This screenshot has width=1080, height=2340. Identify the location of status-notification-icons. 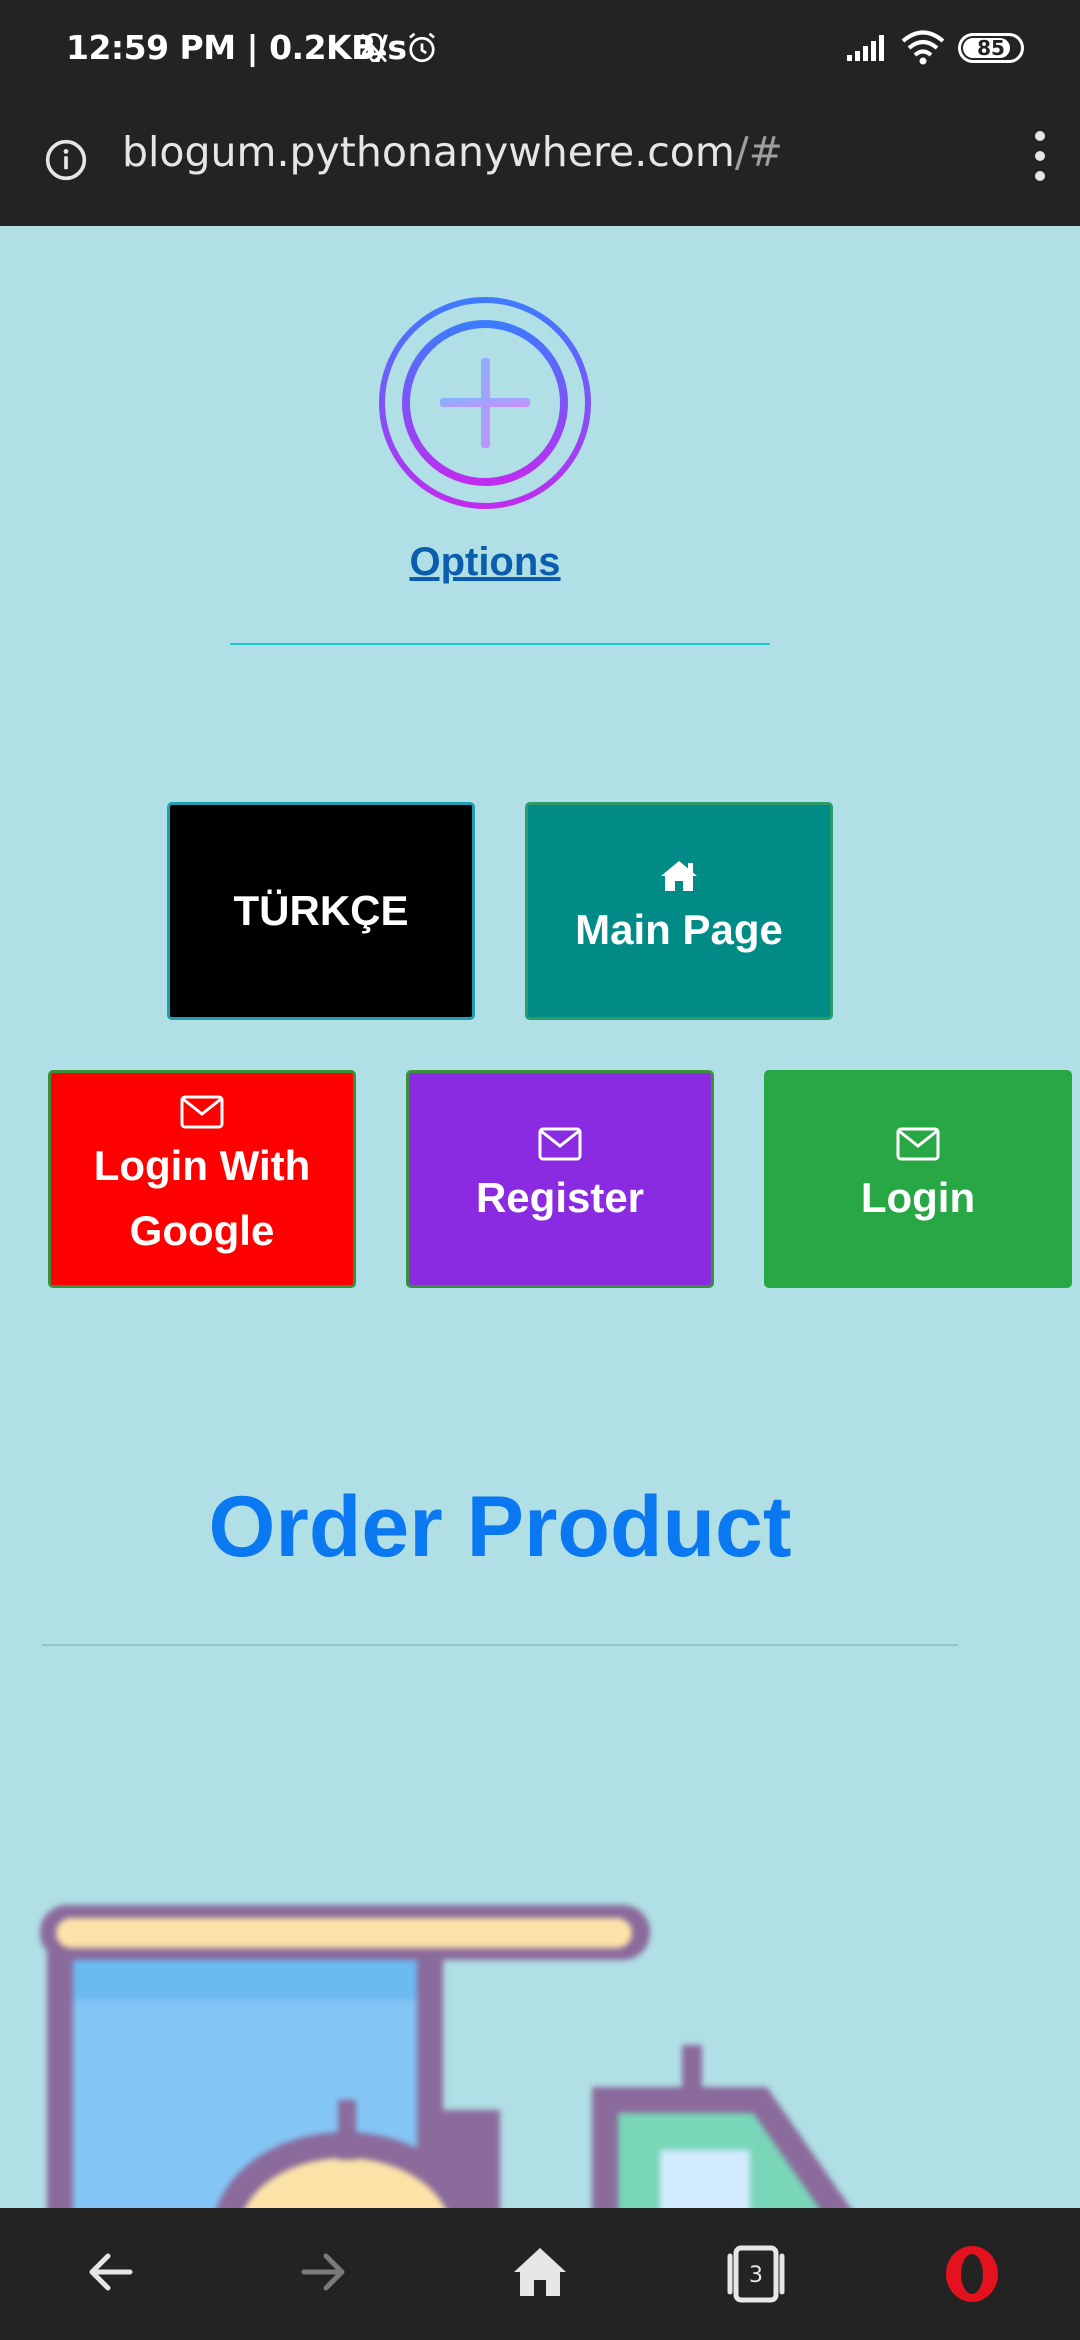
(398, 48).